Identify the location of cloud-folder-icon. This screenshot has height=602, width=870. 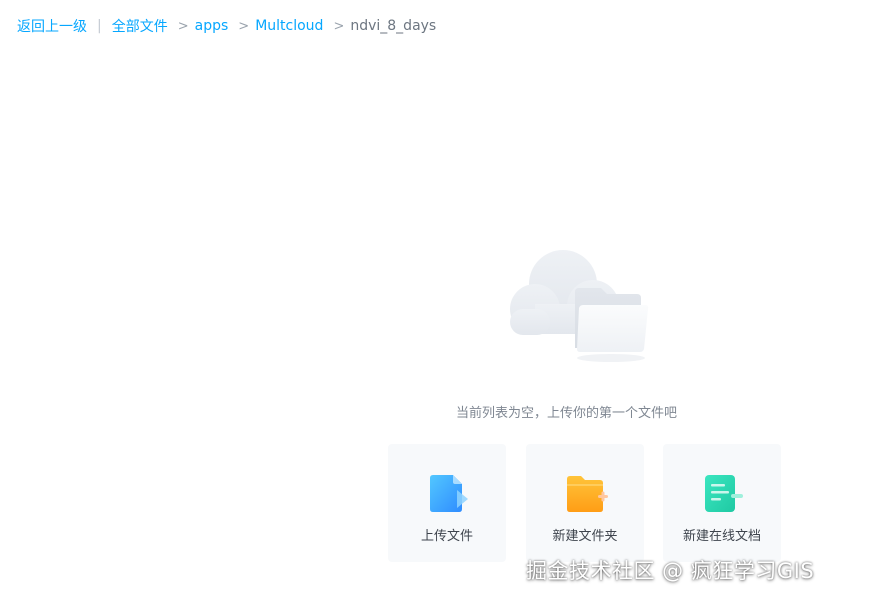
(580, 305).